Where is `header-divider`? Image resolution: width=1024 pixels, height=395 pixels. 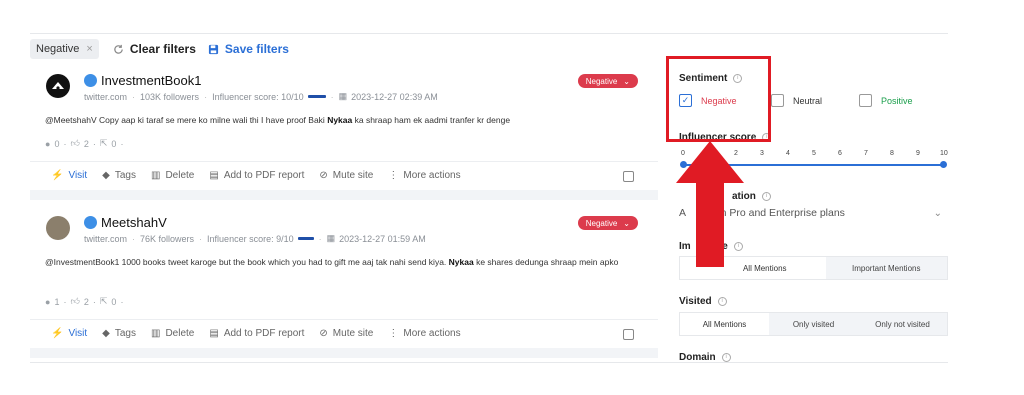
header-divider is located at coordinates (489, 33).